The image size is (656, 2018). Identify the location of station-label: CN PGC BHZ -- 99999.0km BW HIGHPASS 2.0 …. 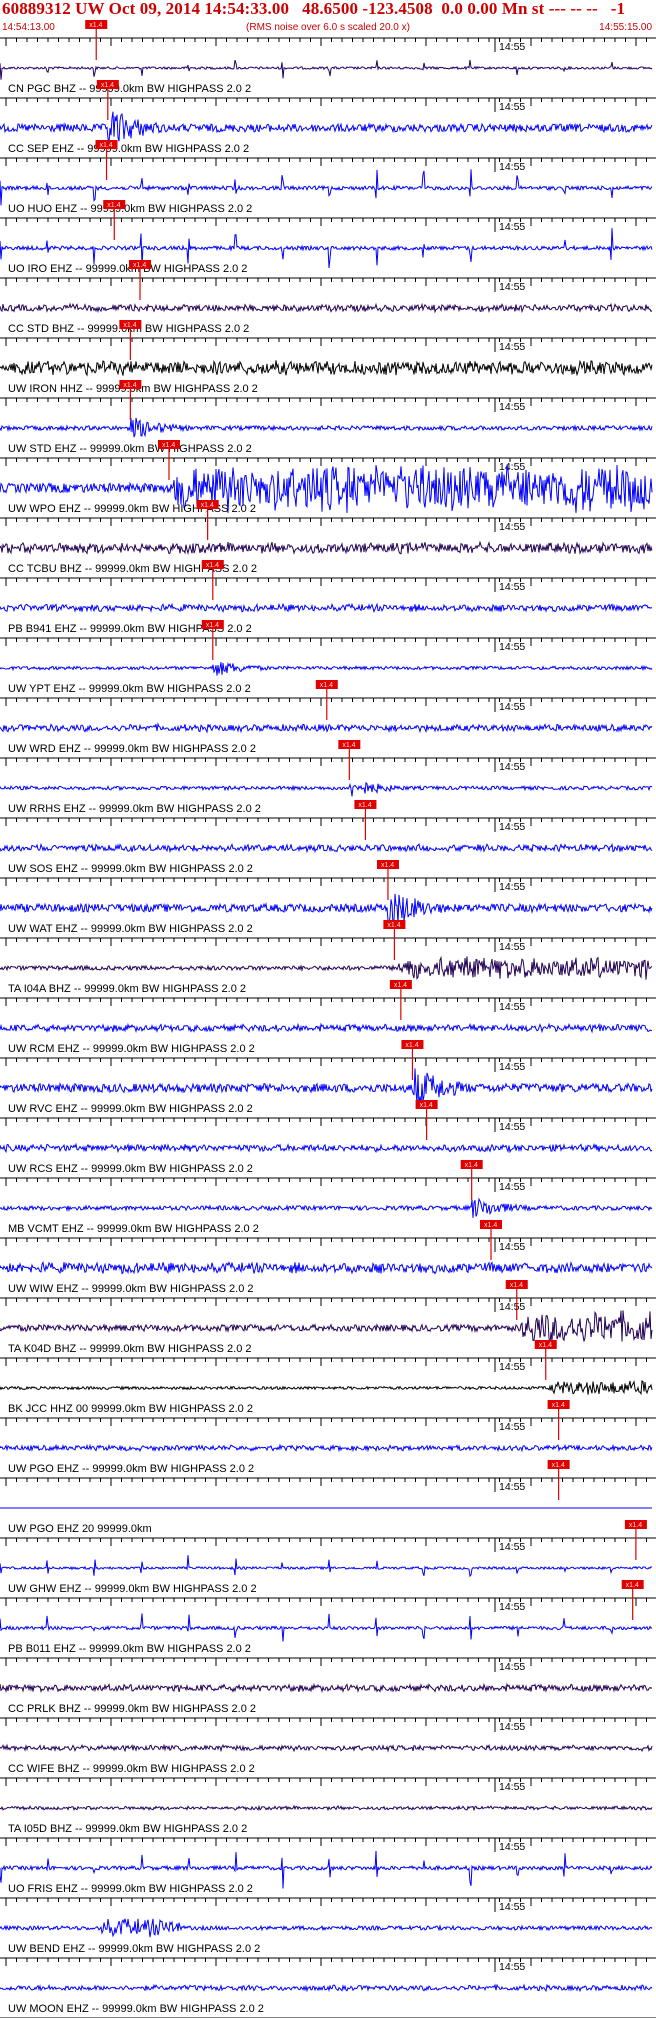
(129, 89).